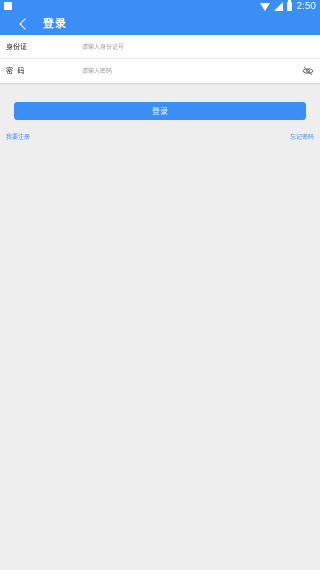 The image size is (320, 570). I want to click on wifi-icon, so click(264, 6).